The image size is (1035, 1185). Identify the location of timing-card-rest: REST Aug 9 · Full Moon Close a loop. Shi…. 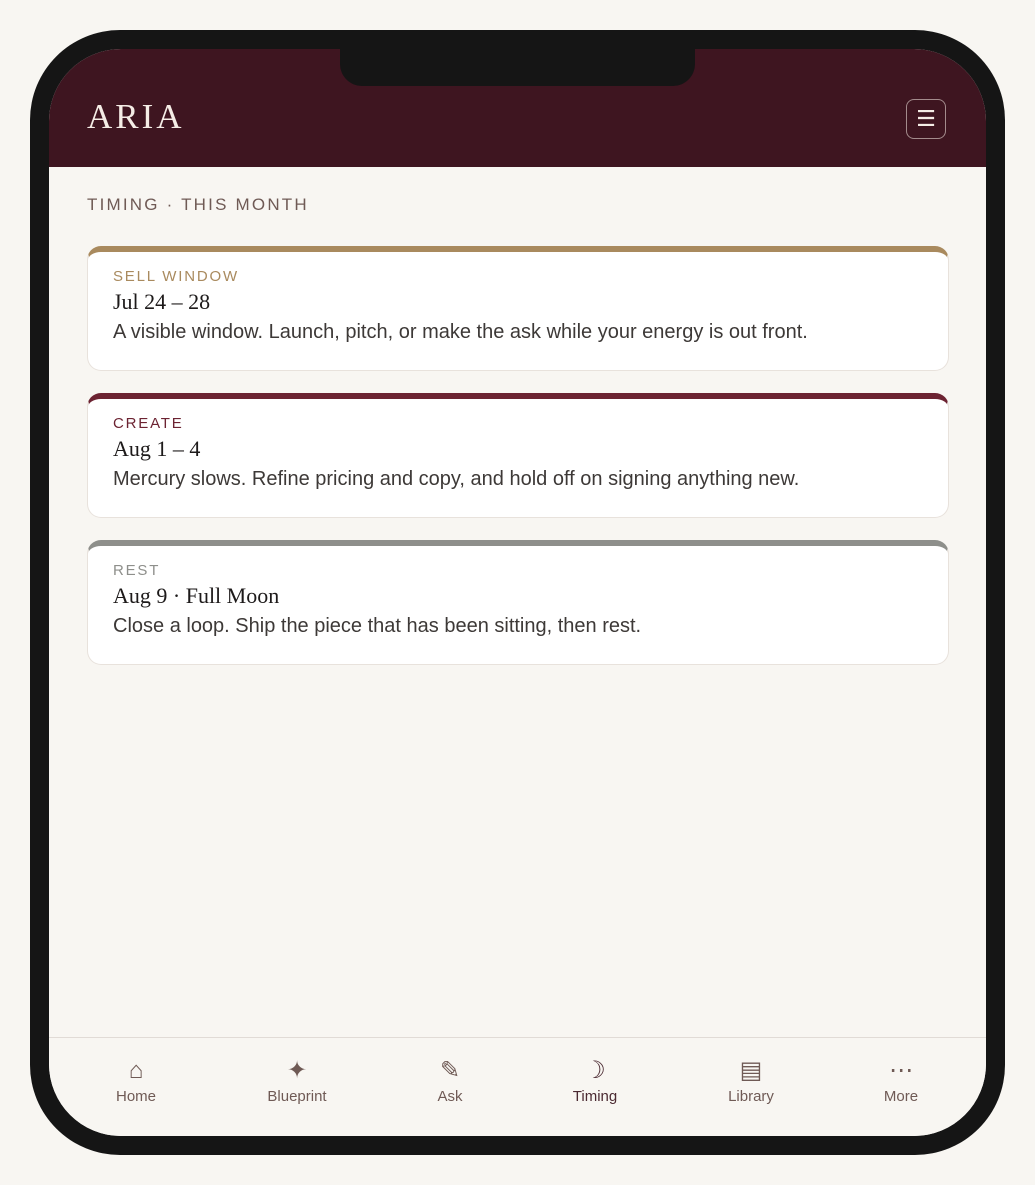
(518, 602).